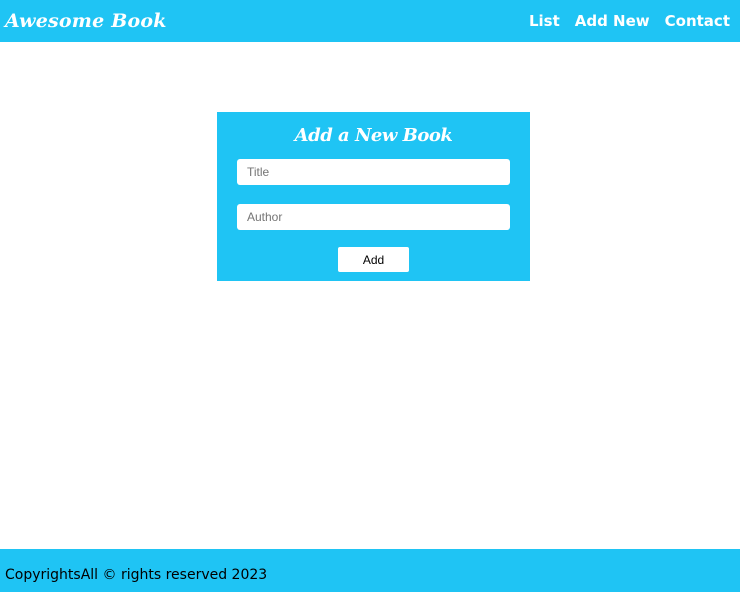 This screenshot has width=740, height=592. I want to click on footer-copyright: CopyrightsAll © rights reserved 2023, so click(136, 574).